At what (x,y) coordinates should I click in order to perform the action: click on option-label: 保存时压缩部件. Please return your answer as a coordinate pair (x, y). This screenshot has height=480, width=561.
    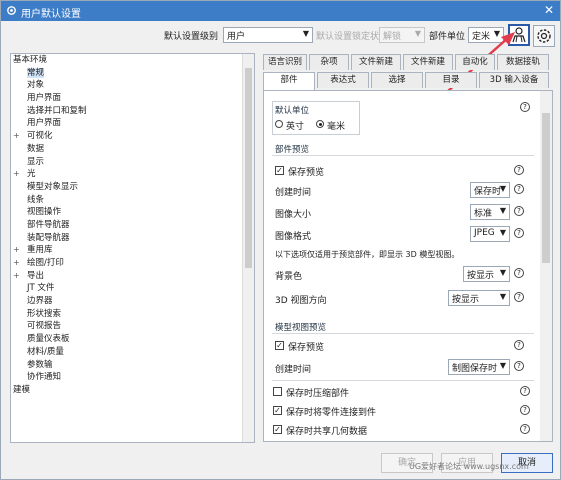
    Looking at the image, I should click on (318, 394).